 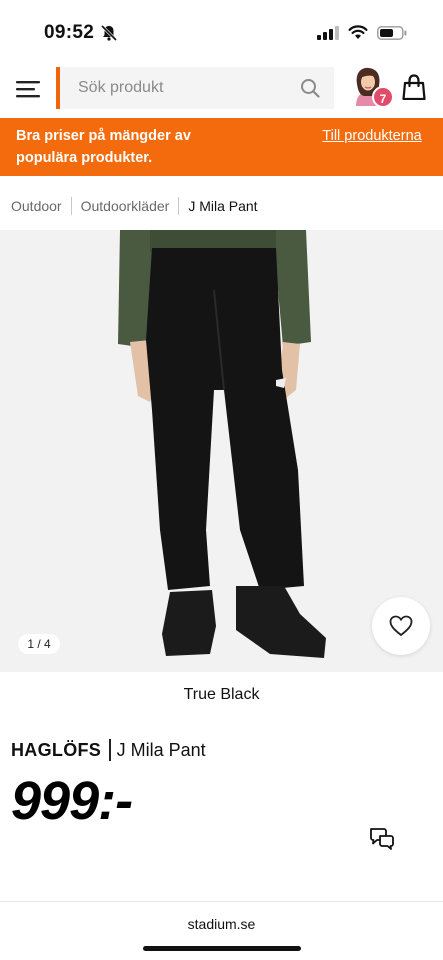 What do you see at coordinates (310, 88) in the screenshot?
I see `search-icon` at bounding box center [310, 88].